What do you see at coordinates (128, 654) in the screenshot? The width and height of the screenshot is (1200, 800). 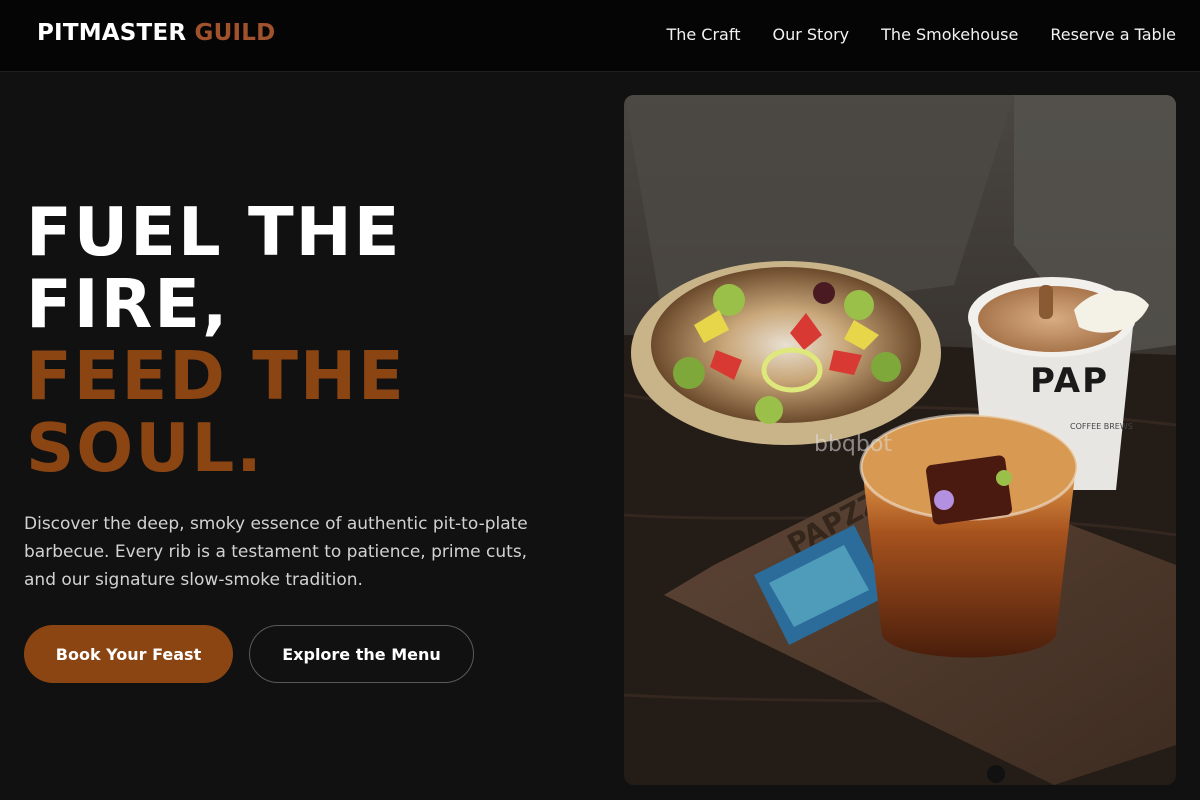 I see `book-your-feast-button: Book Your Feast` at bounding box center [128, 654].